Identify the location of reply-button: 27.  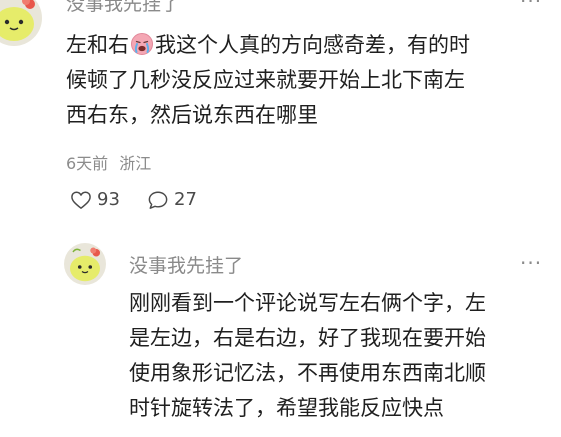
(172, 199).